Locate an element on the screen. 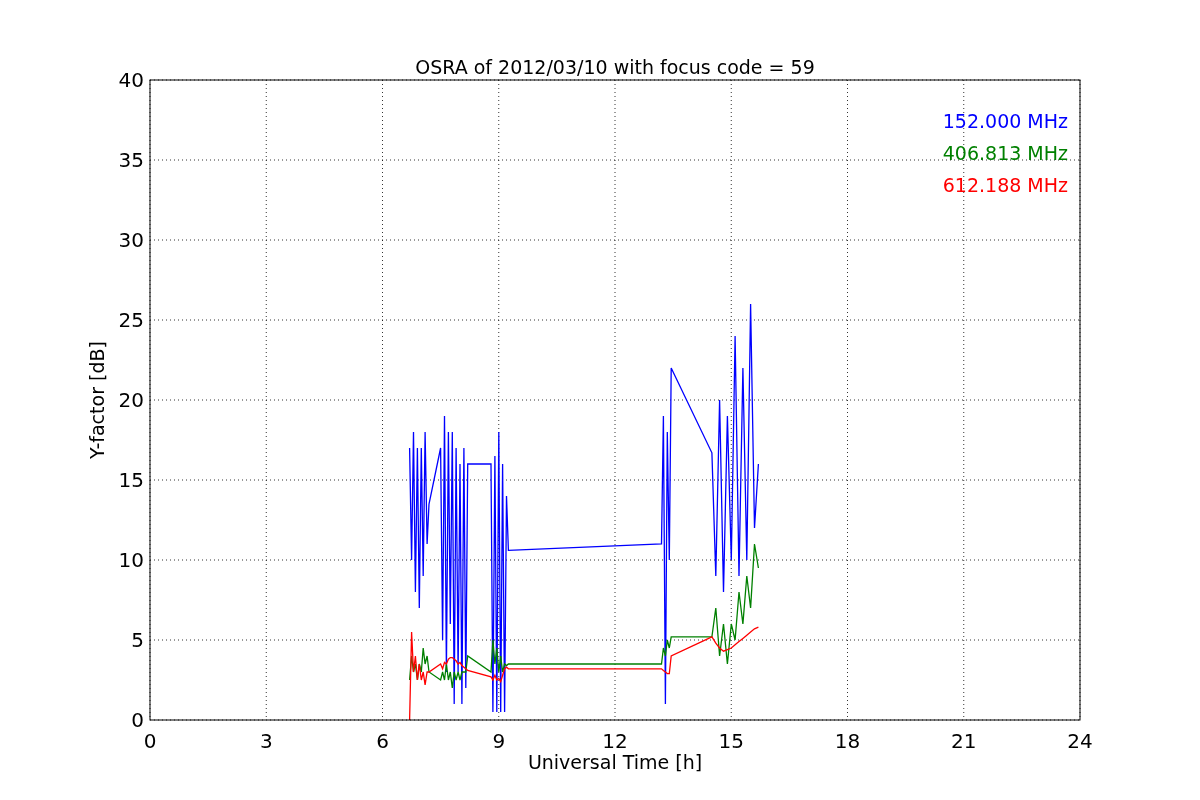  legend-label: 612.188 MHz is located at coordinates (1005, 185).